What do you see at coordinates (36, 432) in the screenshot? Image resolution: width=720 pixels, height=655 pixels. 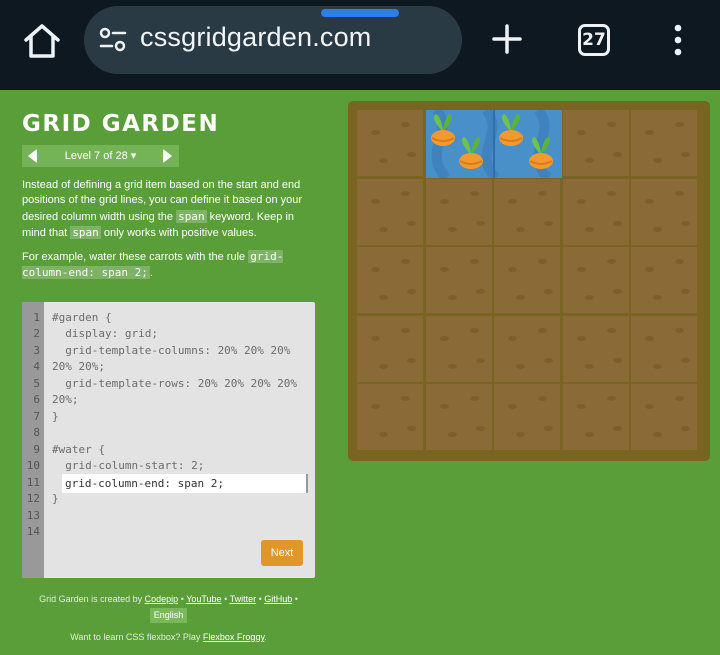 I see `line-number: 8` at bounding box center [36, 432].